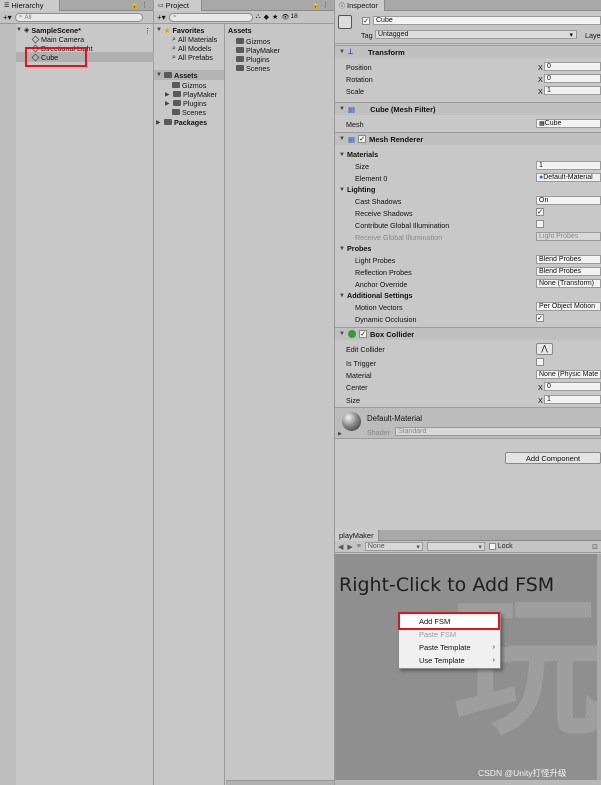  Describe the element at coordinates (258, 17) in the screenshot. I see `filter-type-icon: ⛬` at that location.